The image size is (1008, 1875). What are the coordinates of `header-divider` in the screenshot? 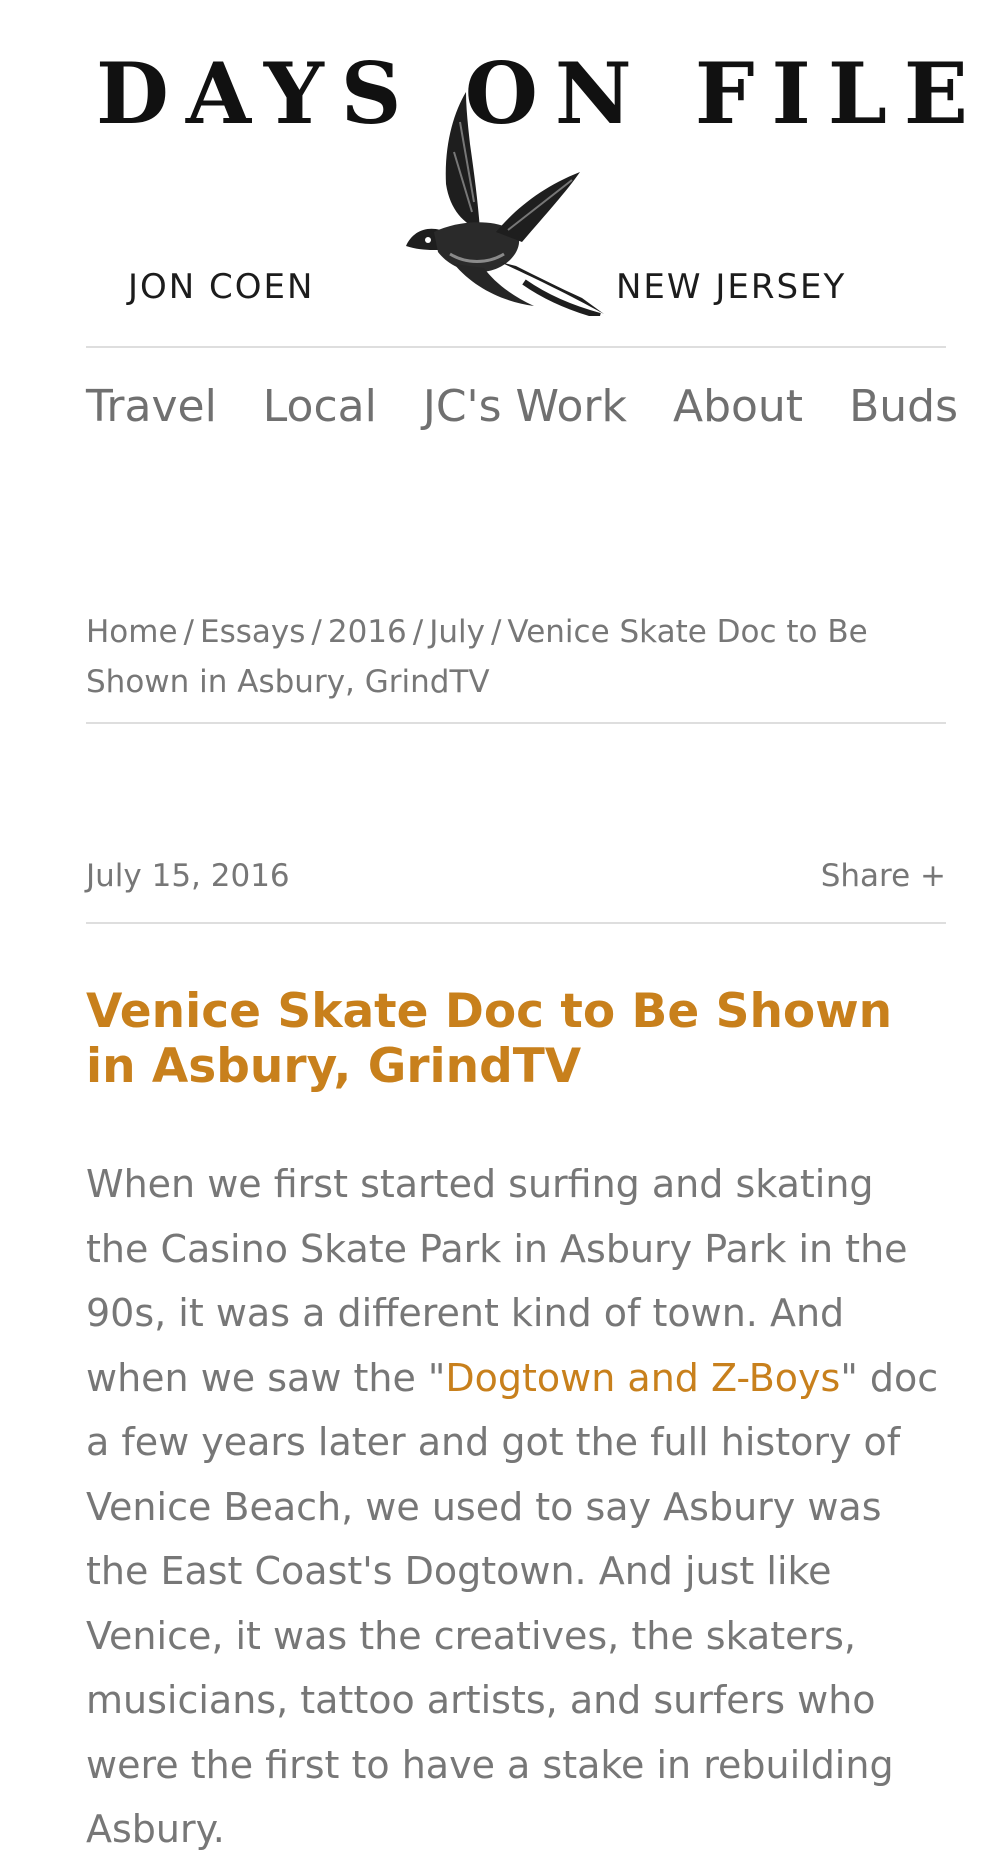 It's located at (516, 347).